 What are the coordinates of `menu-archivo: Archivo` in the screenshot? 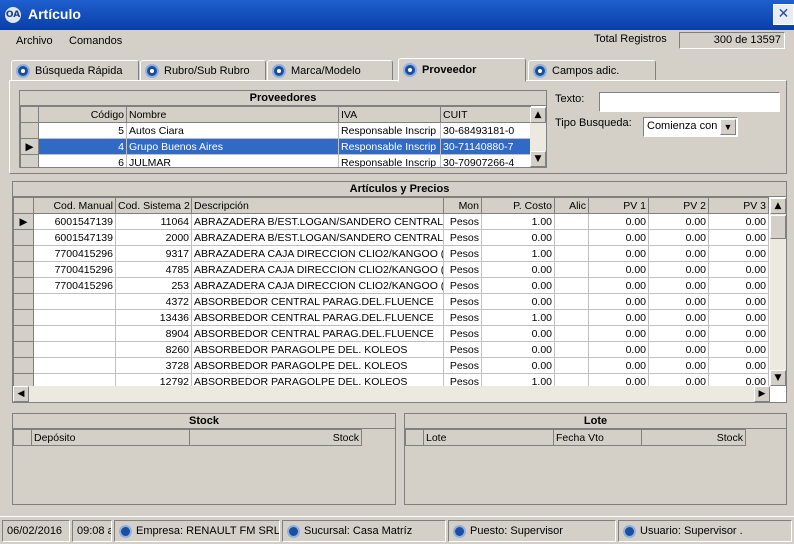 It's located at (34, 41).